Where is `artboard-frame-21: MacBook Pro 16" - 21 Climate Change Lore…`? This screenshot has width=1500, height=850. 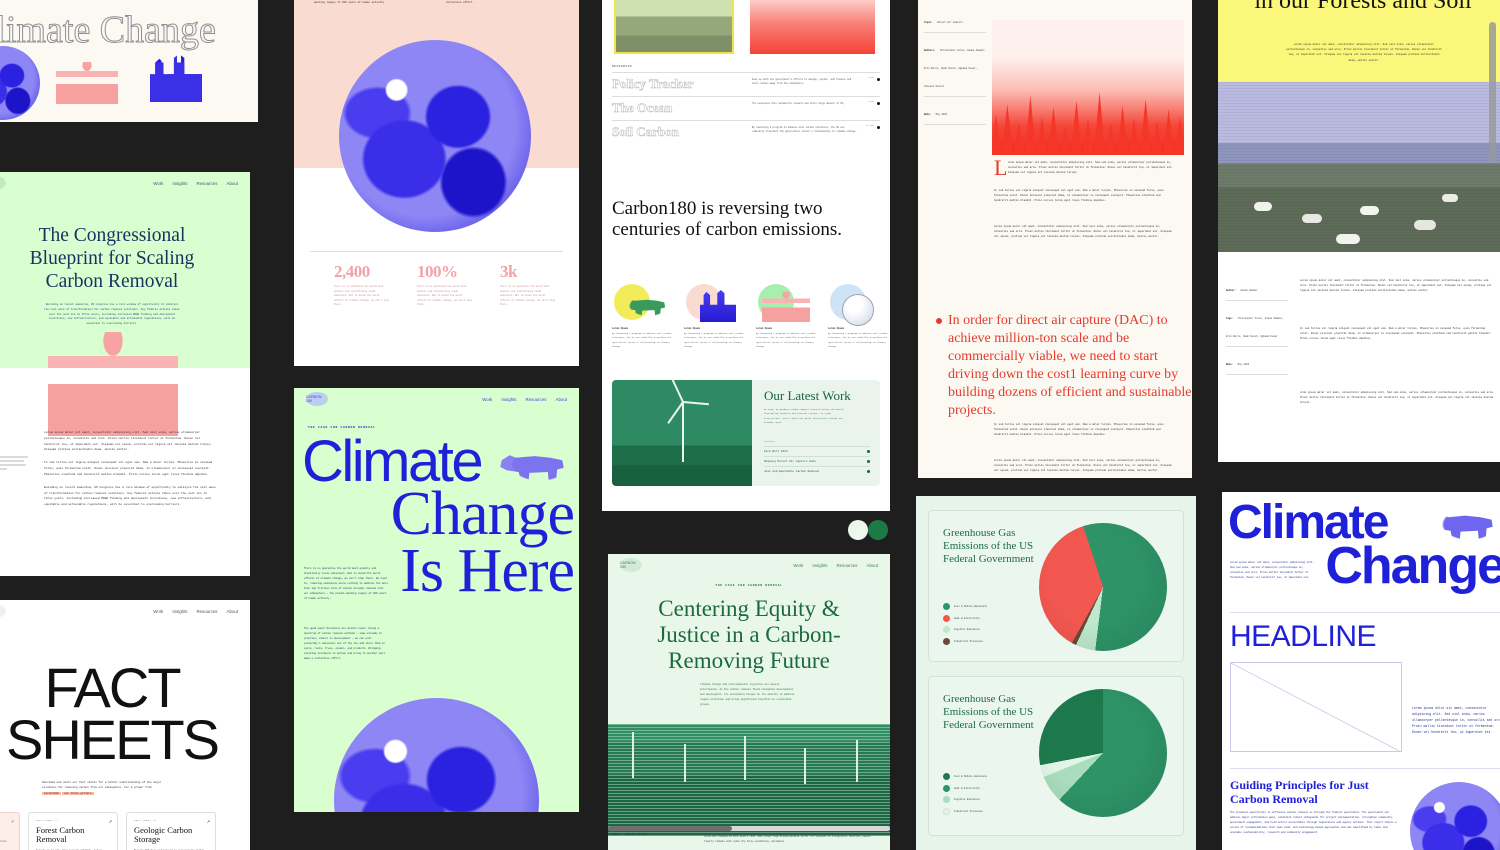 artboard-frame-21: MacBook Pro 16" - 21 Climate Change Lore… is located at coordinates (1361, 671).